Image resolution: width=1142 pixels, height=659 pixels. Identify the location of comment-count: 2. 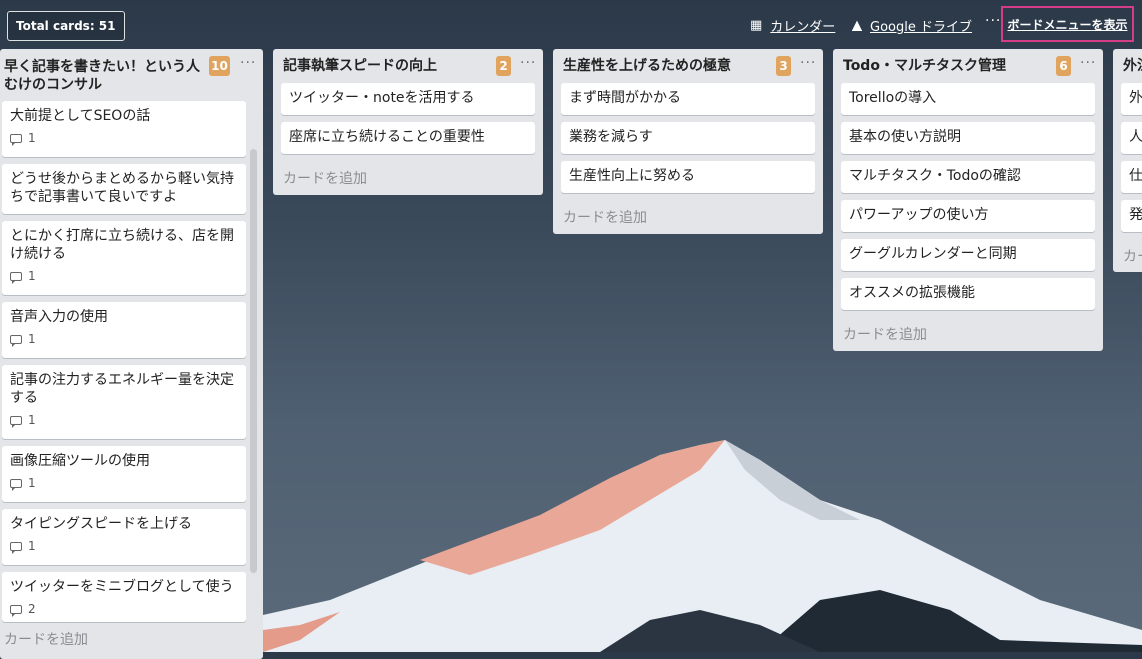
(32, 609).